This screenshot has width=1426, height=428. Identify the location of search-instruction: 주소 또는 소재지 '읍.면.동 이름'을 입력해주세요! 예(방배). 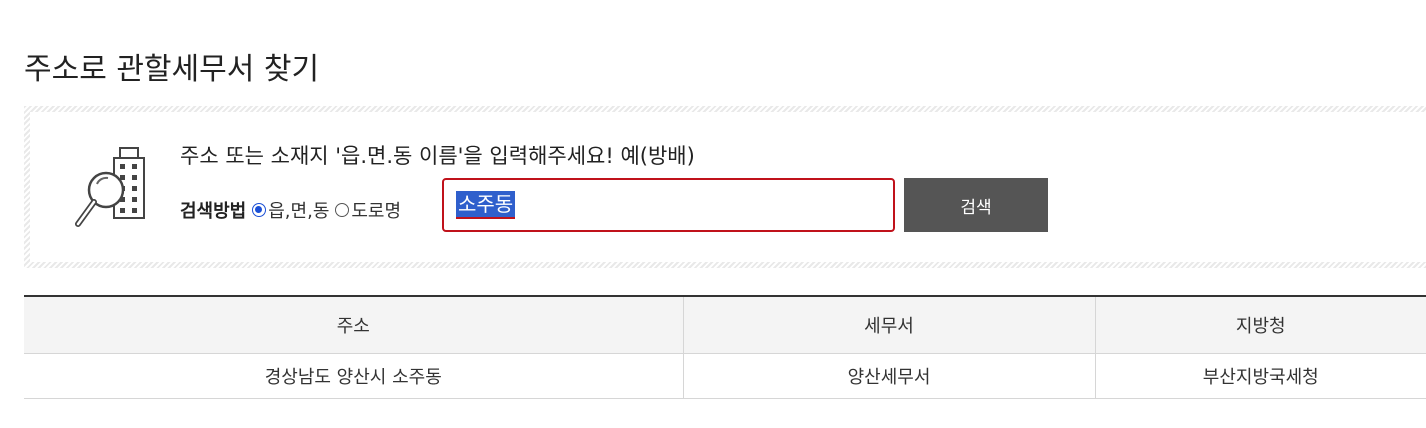
(437, 156).